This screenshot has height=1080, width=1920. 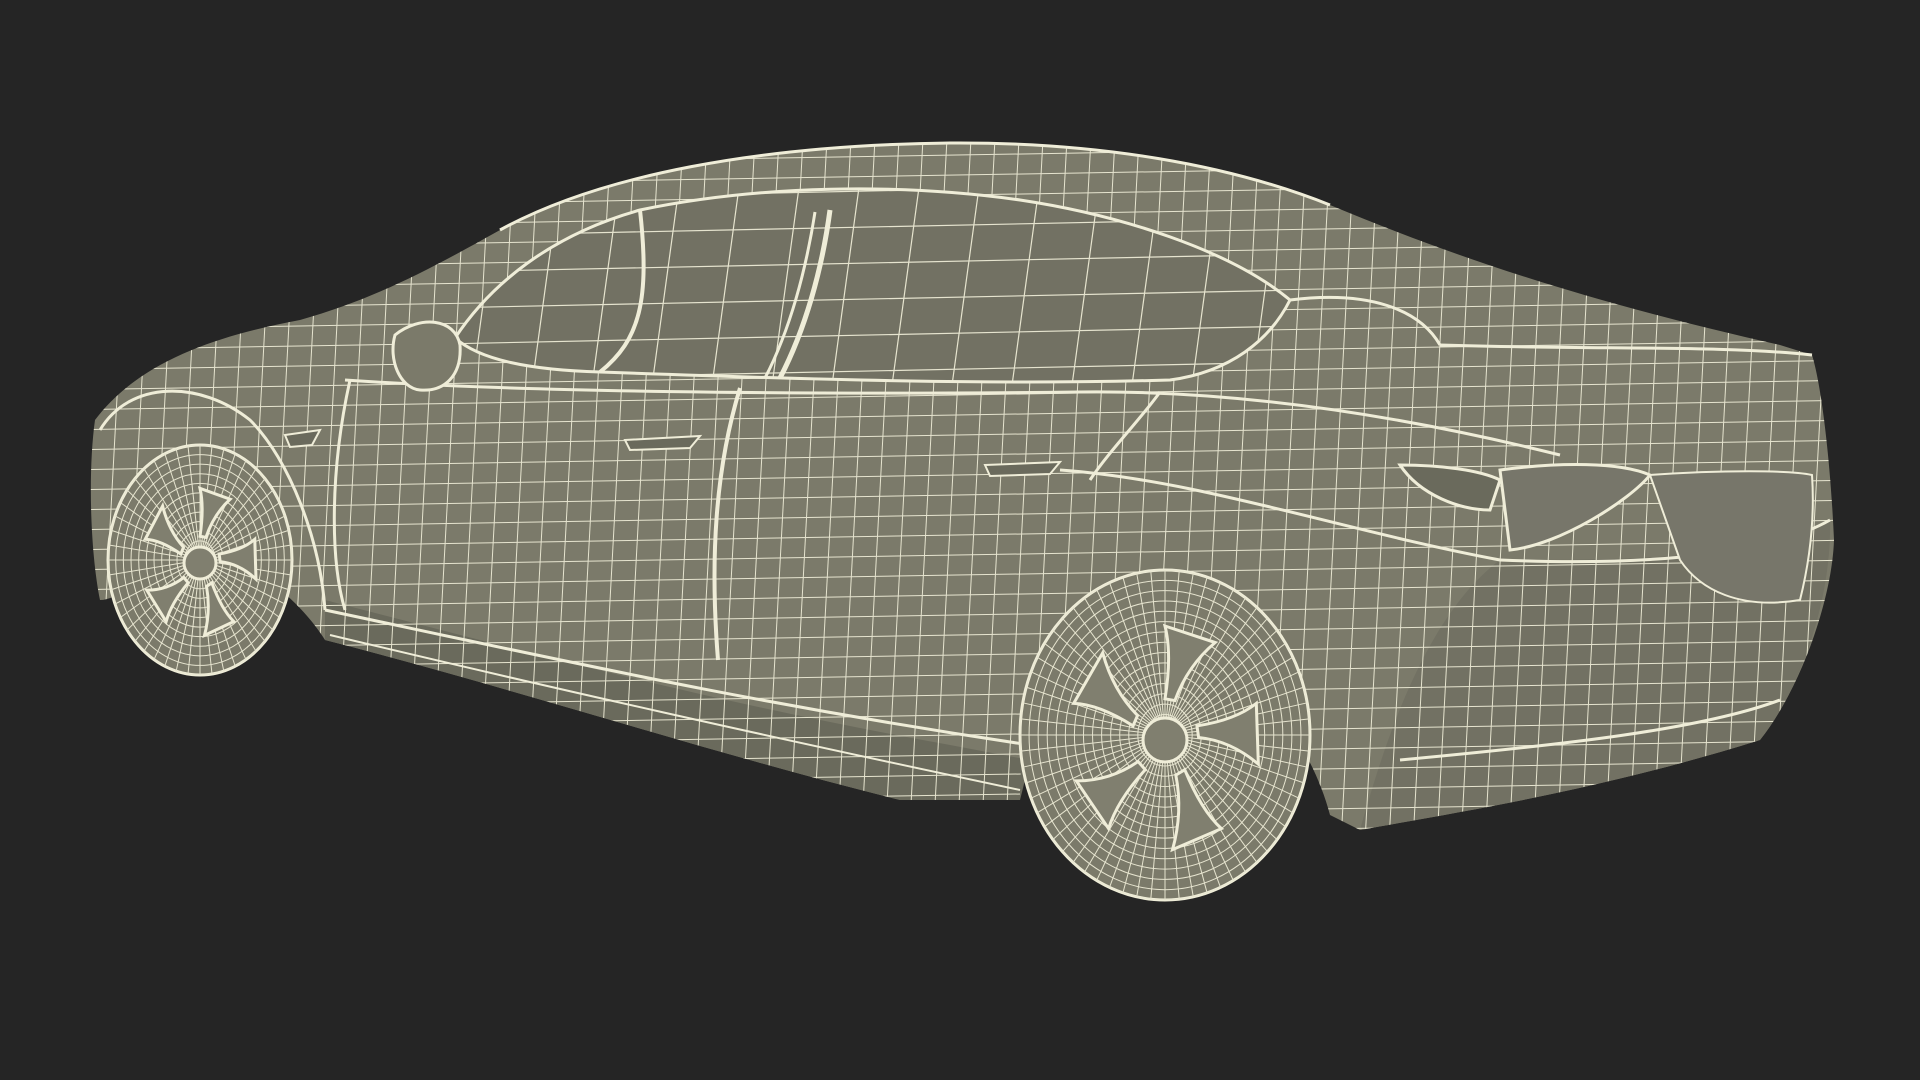 I want to click on front-wheel, so click(x=200, y=560).